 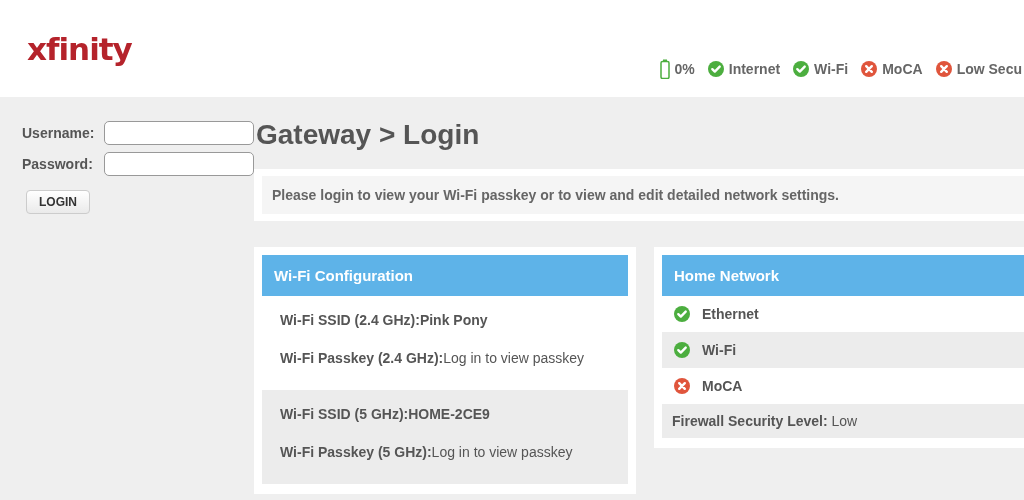 What do you see at coordinates (831, 69) in the screenshot?
I see `status-label: Wi-Fi` at bounding box center [831, 69].